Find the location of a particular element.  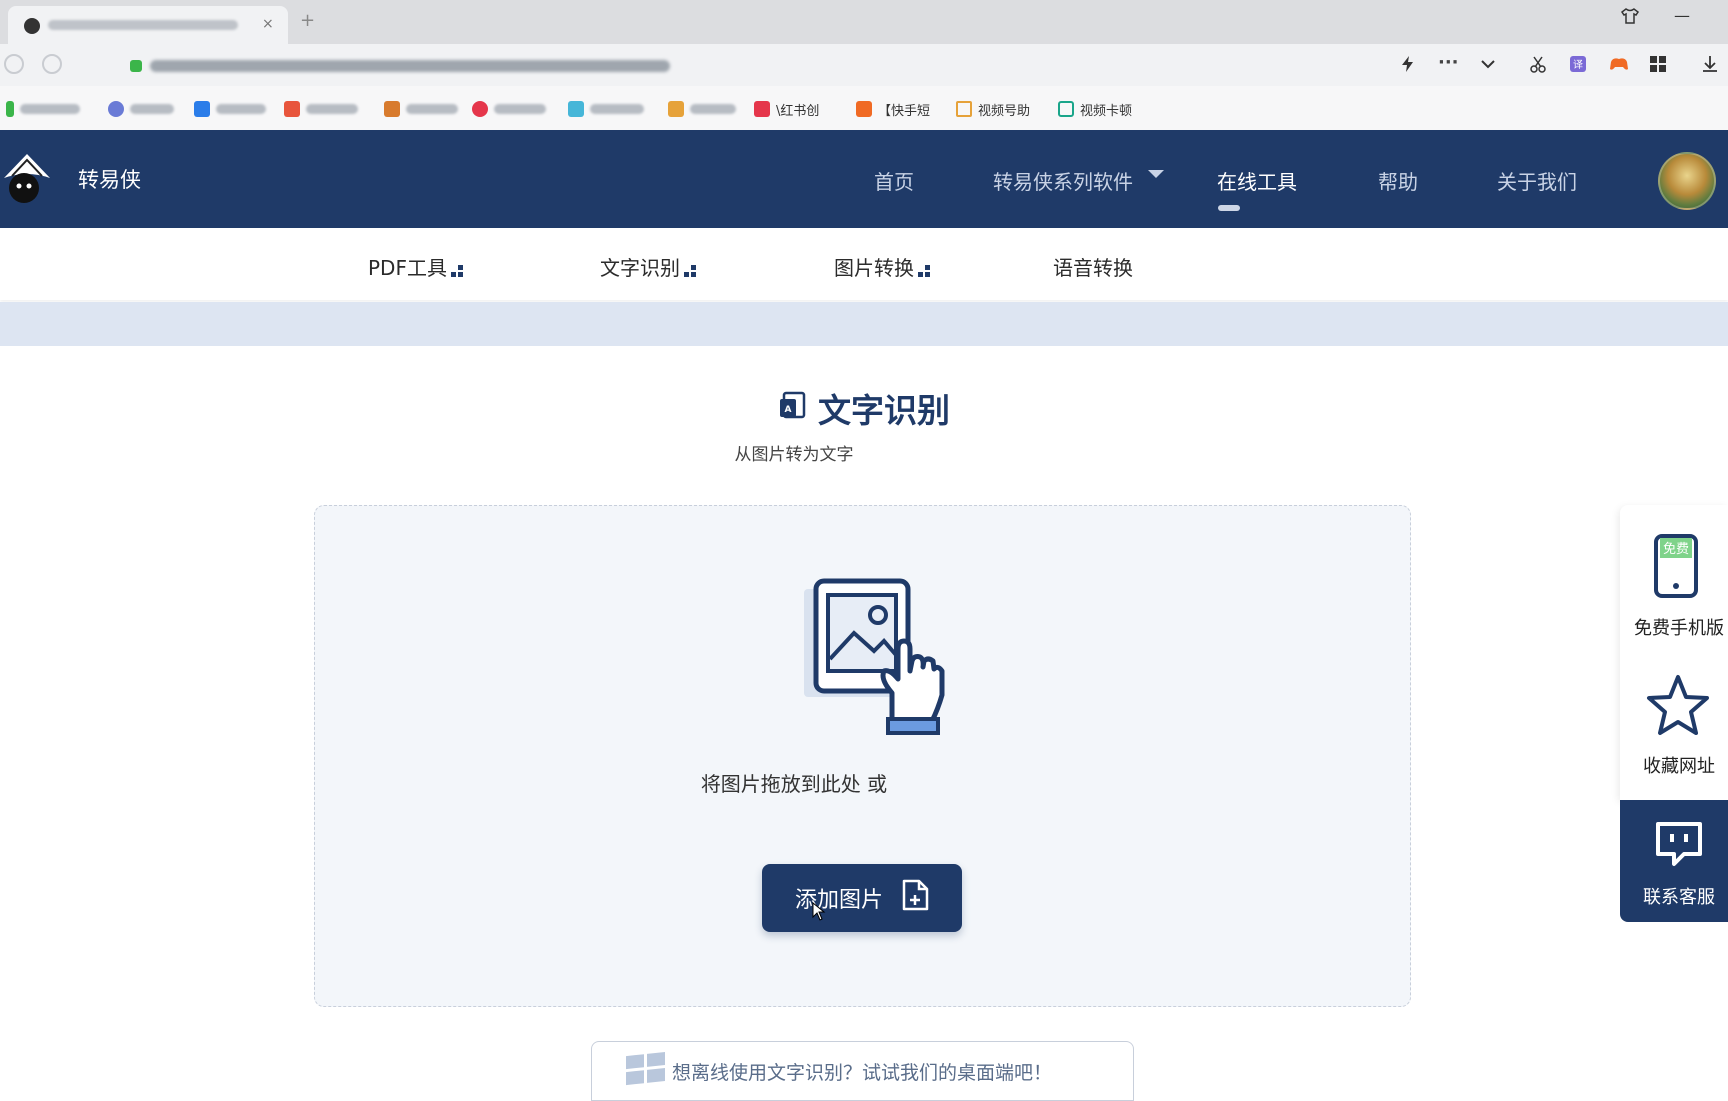

subnav-ocr: 文字识别 is located at coordinates (648, 266).